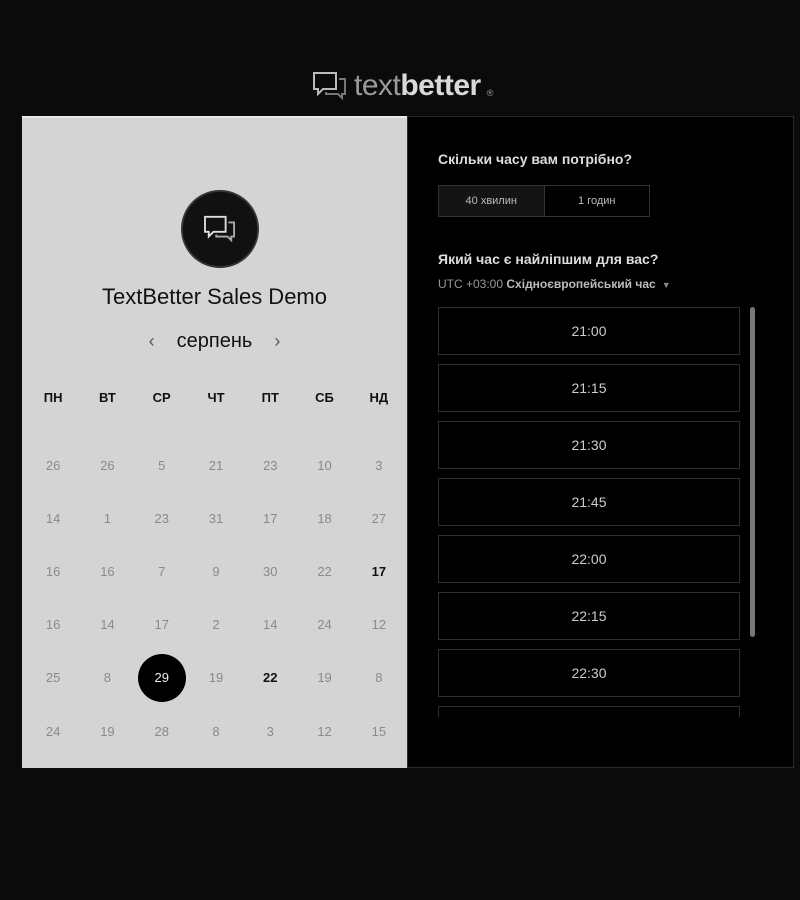  I want to click on duration-option-40-min: 40 хвилин, so click(492, 201).